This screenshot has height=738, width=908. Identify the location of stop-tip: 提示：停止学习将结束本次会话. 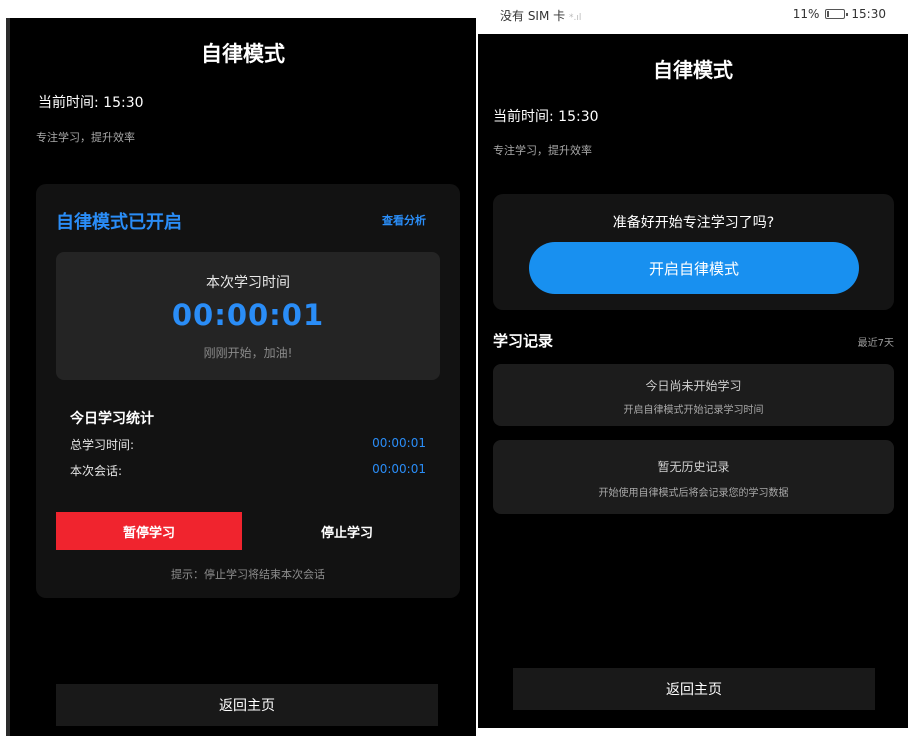
(248, 574).